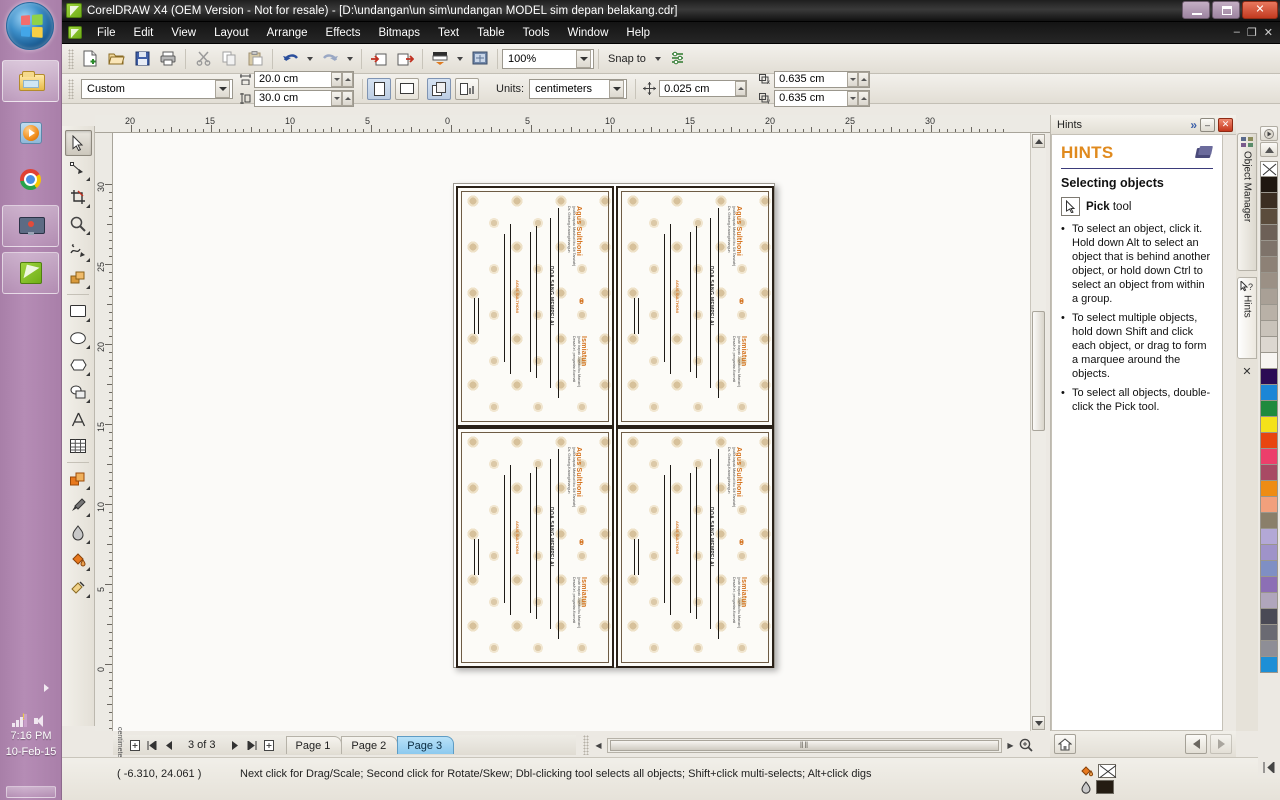 The width and height of the screenshot is (1280, 800). What do you see at coordinates (583, 58) in the screenshot?
I see `zoom-level-dropdown-arrow` at bounding box center [583, 58].